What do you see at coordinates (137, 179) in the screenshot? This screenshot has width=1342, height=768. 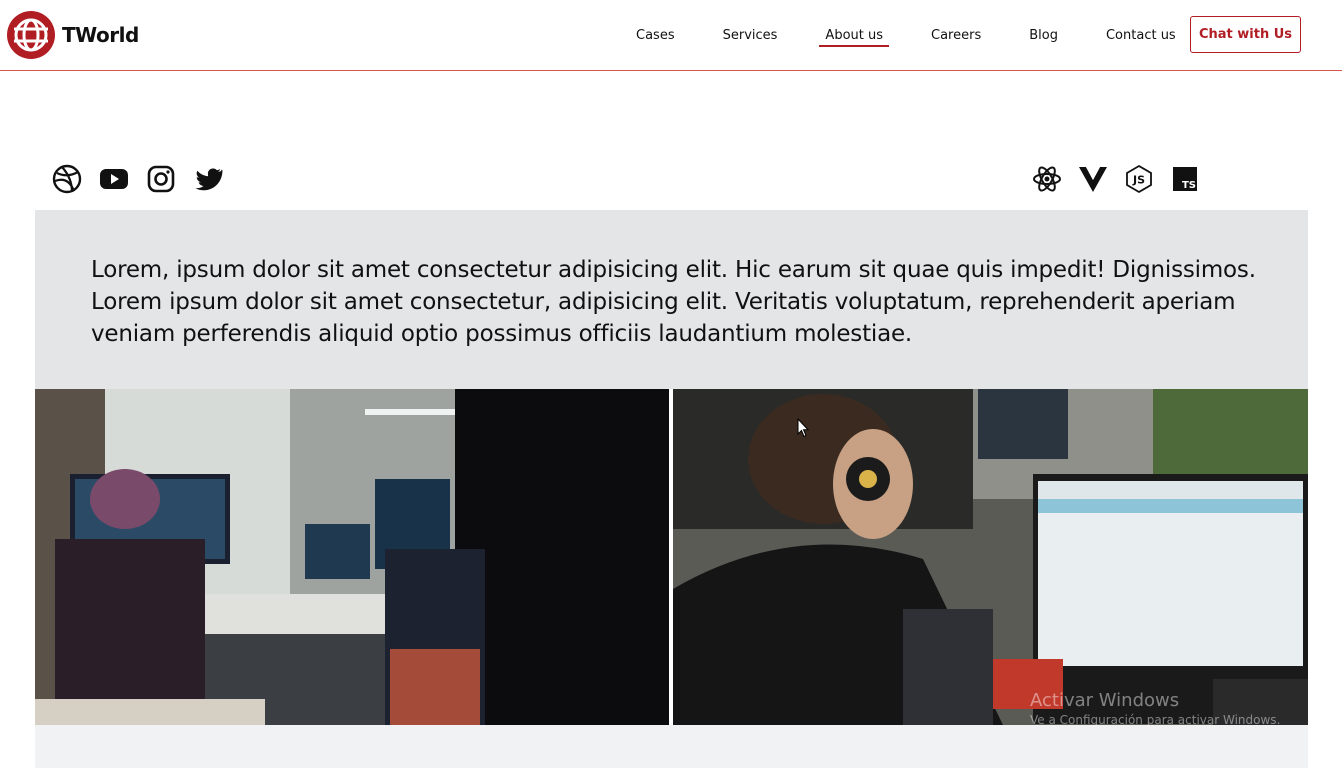 I see `social-links` at bounding box center [137, 179].